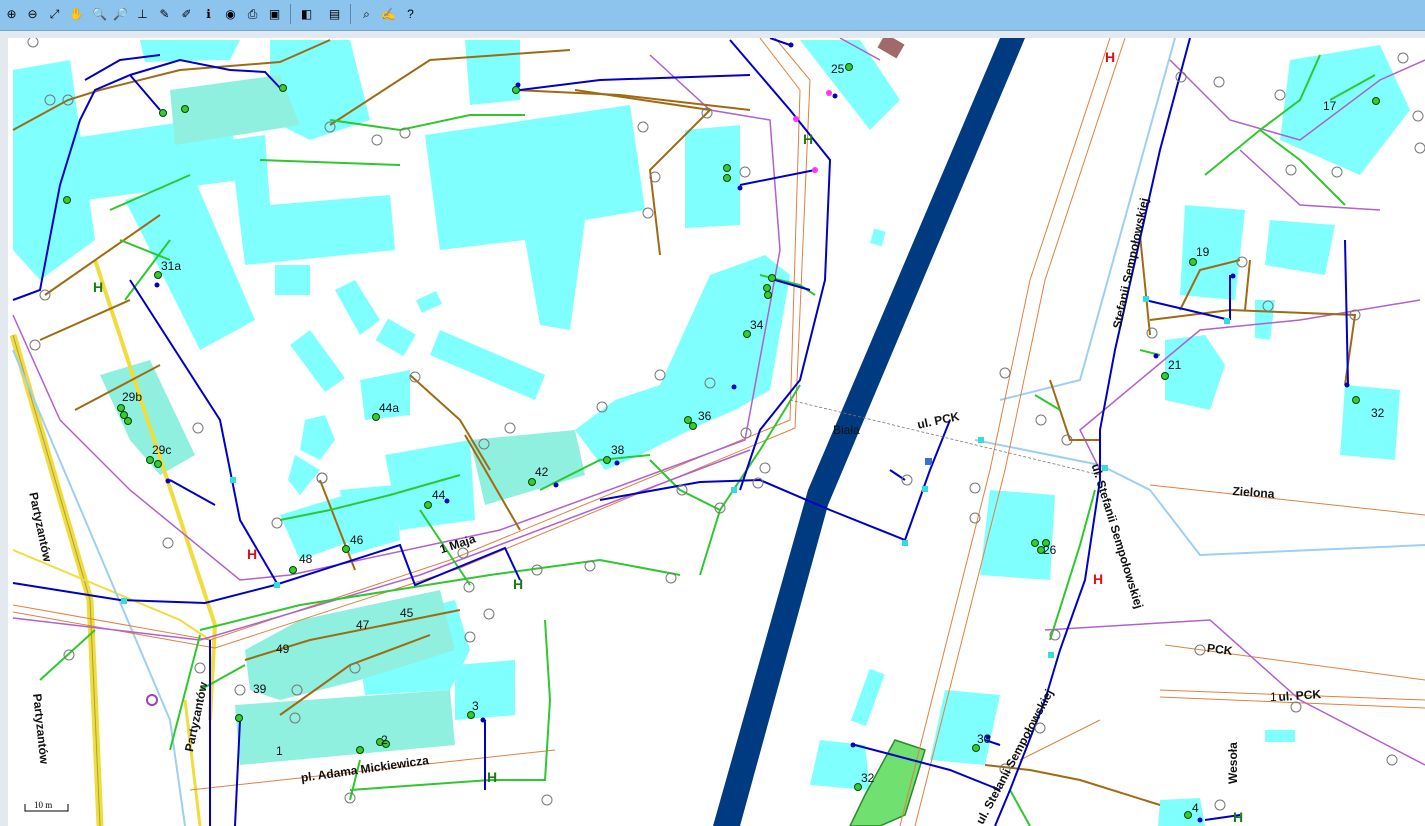 Image resolution: width=1425 pixels, height=826 pixels. What do you see at coordinates (475, 706) in the screenshot?
I see `building-number: 3` at bounding box center [475, 706].